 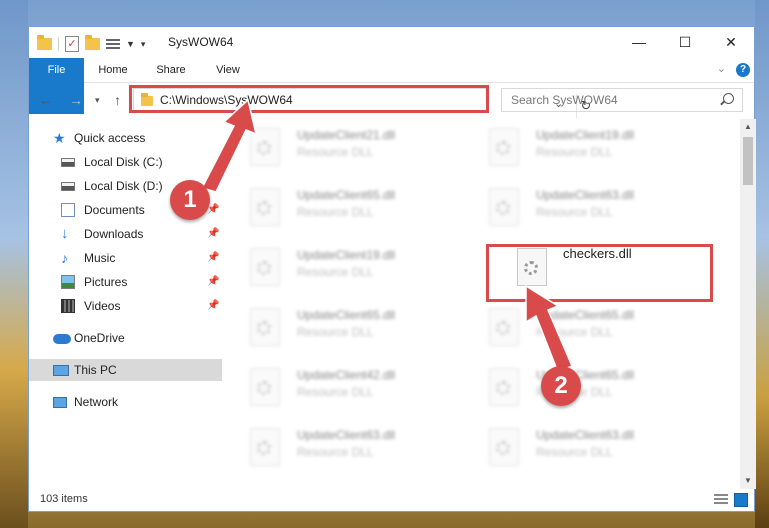 What do you see at coordinates (190, 200) in the screenshot?
I see `step-badge-1: 1` at bounding box center [190, 200].